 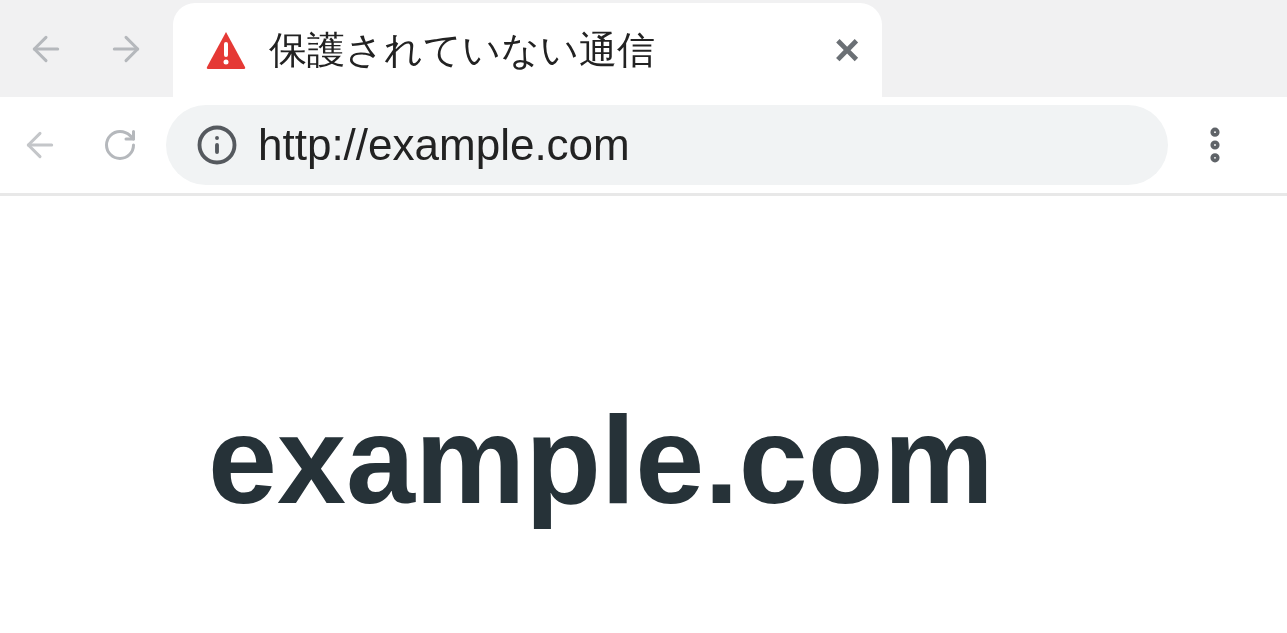 I want to click on reload-icon, so click(x=120, y=145).